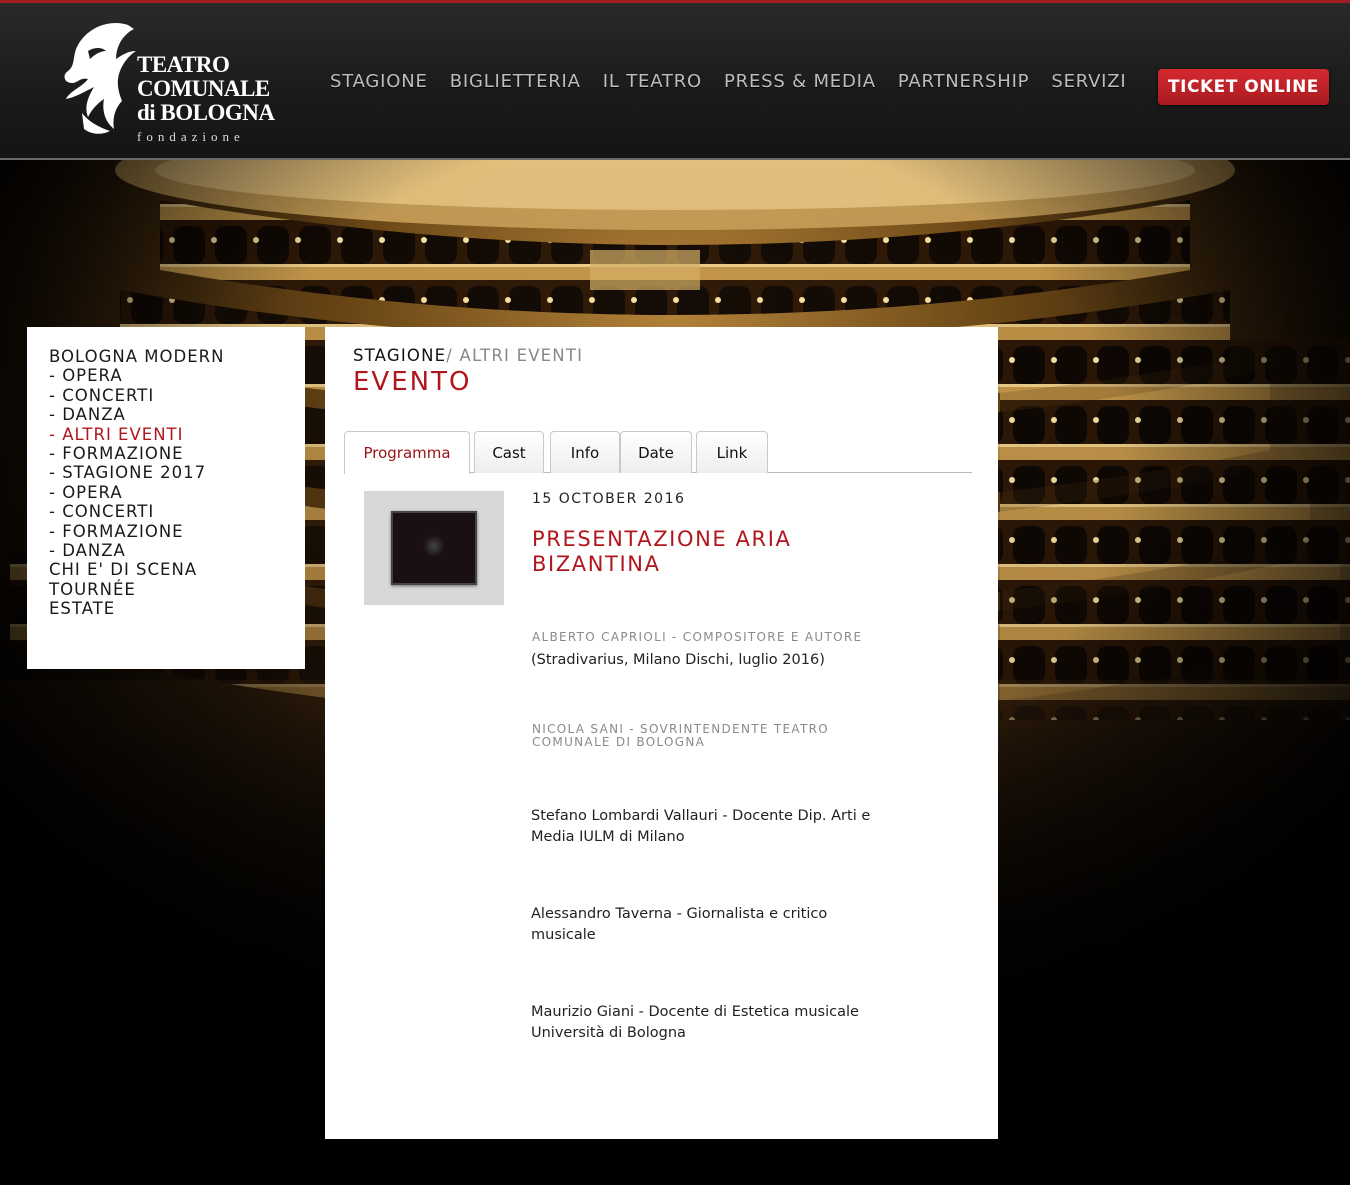  I want to click on event-thumbnail, so click(434, 548).